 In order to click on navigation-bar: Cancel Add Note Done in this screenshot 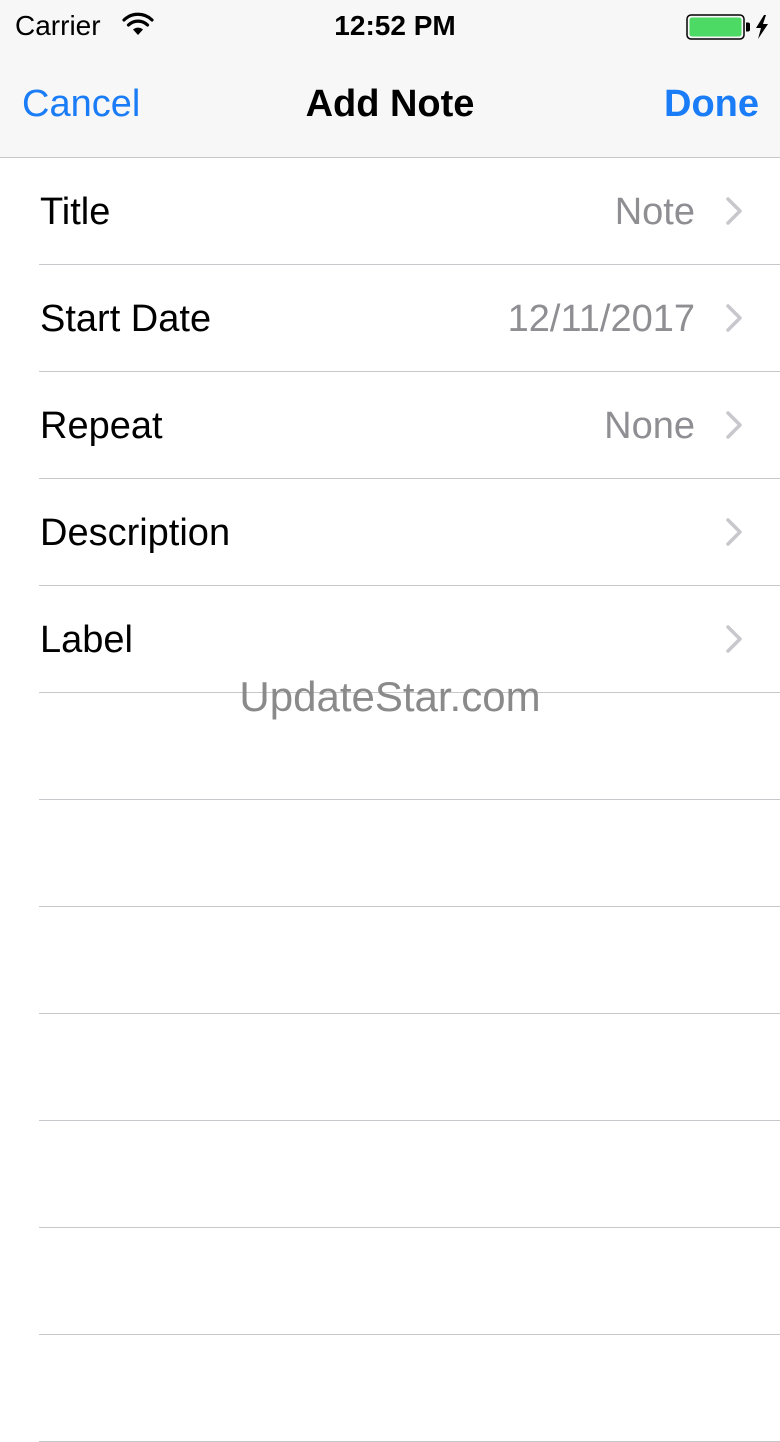, I will do `click(390, 105)`.